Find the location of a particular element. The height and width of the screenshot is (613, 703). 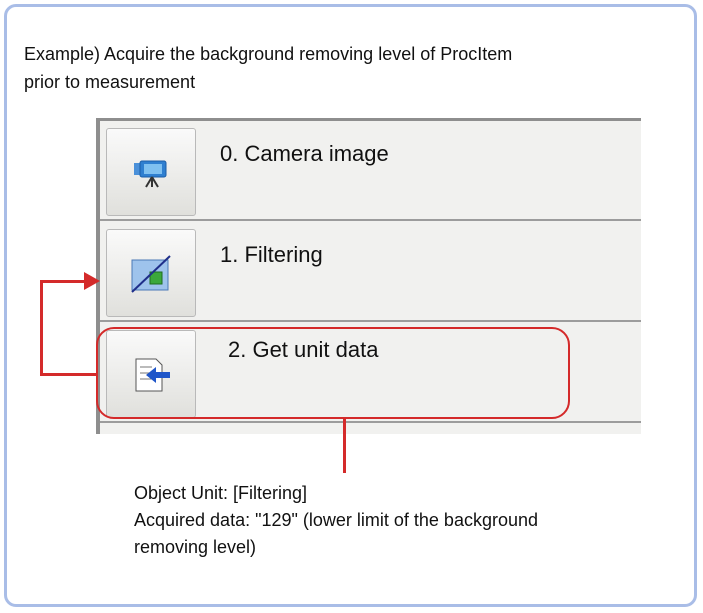

note-line-1: Object Unit: [Filtering] is located at coordinates (221, 493).